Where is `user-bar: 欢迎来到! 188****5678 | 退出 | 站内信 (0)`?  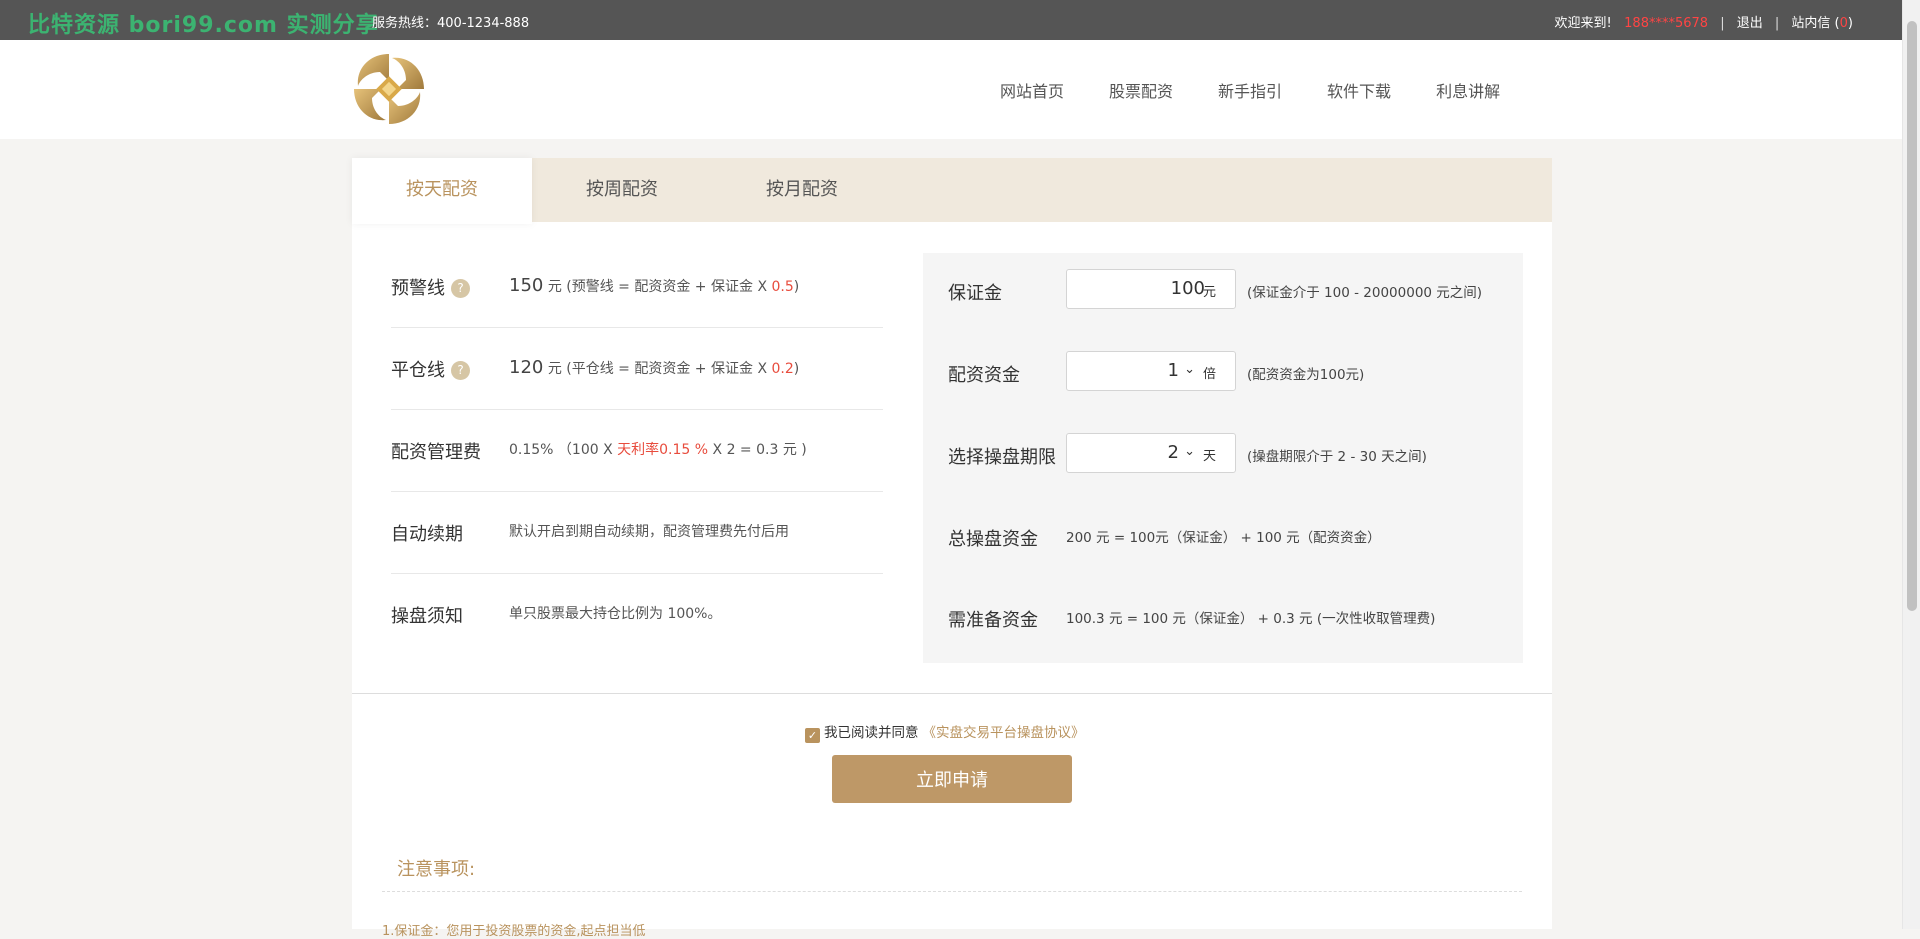
user-bar: 欢迎来到! 188****5678 | 退出 | 站内信 (0) is located at coordinates (1704, 21).